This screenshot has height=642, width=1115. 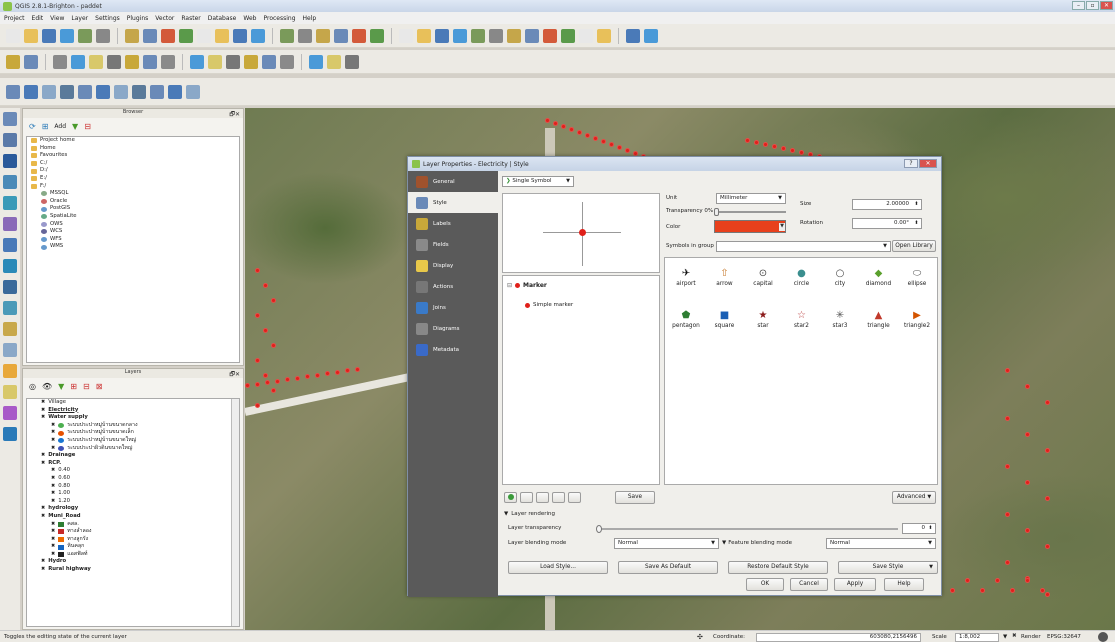 What do you see at coordinates (526, 497) in the screenshot?
I see `remove-symbol-layer-button` at bounding box center [526, 497].